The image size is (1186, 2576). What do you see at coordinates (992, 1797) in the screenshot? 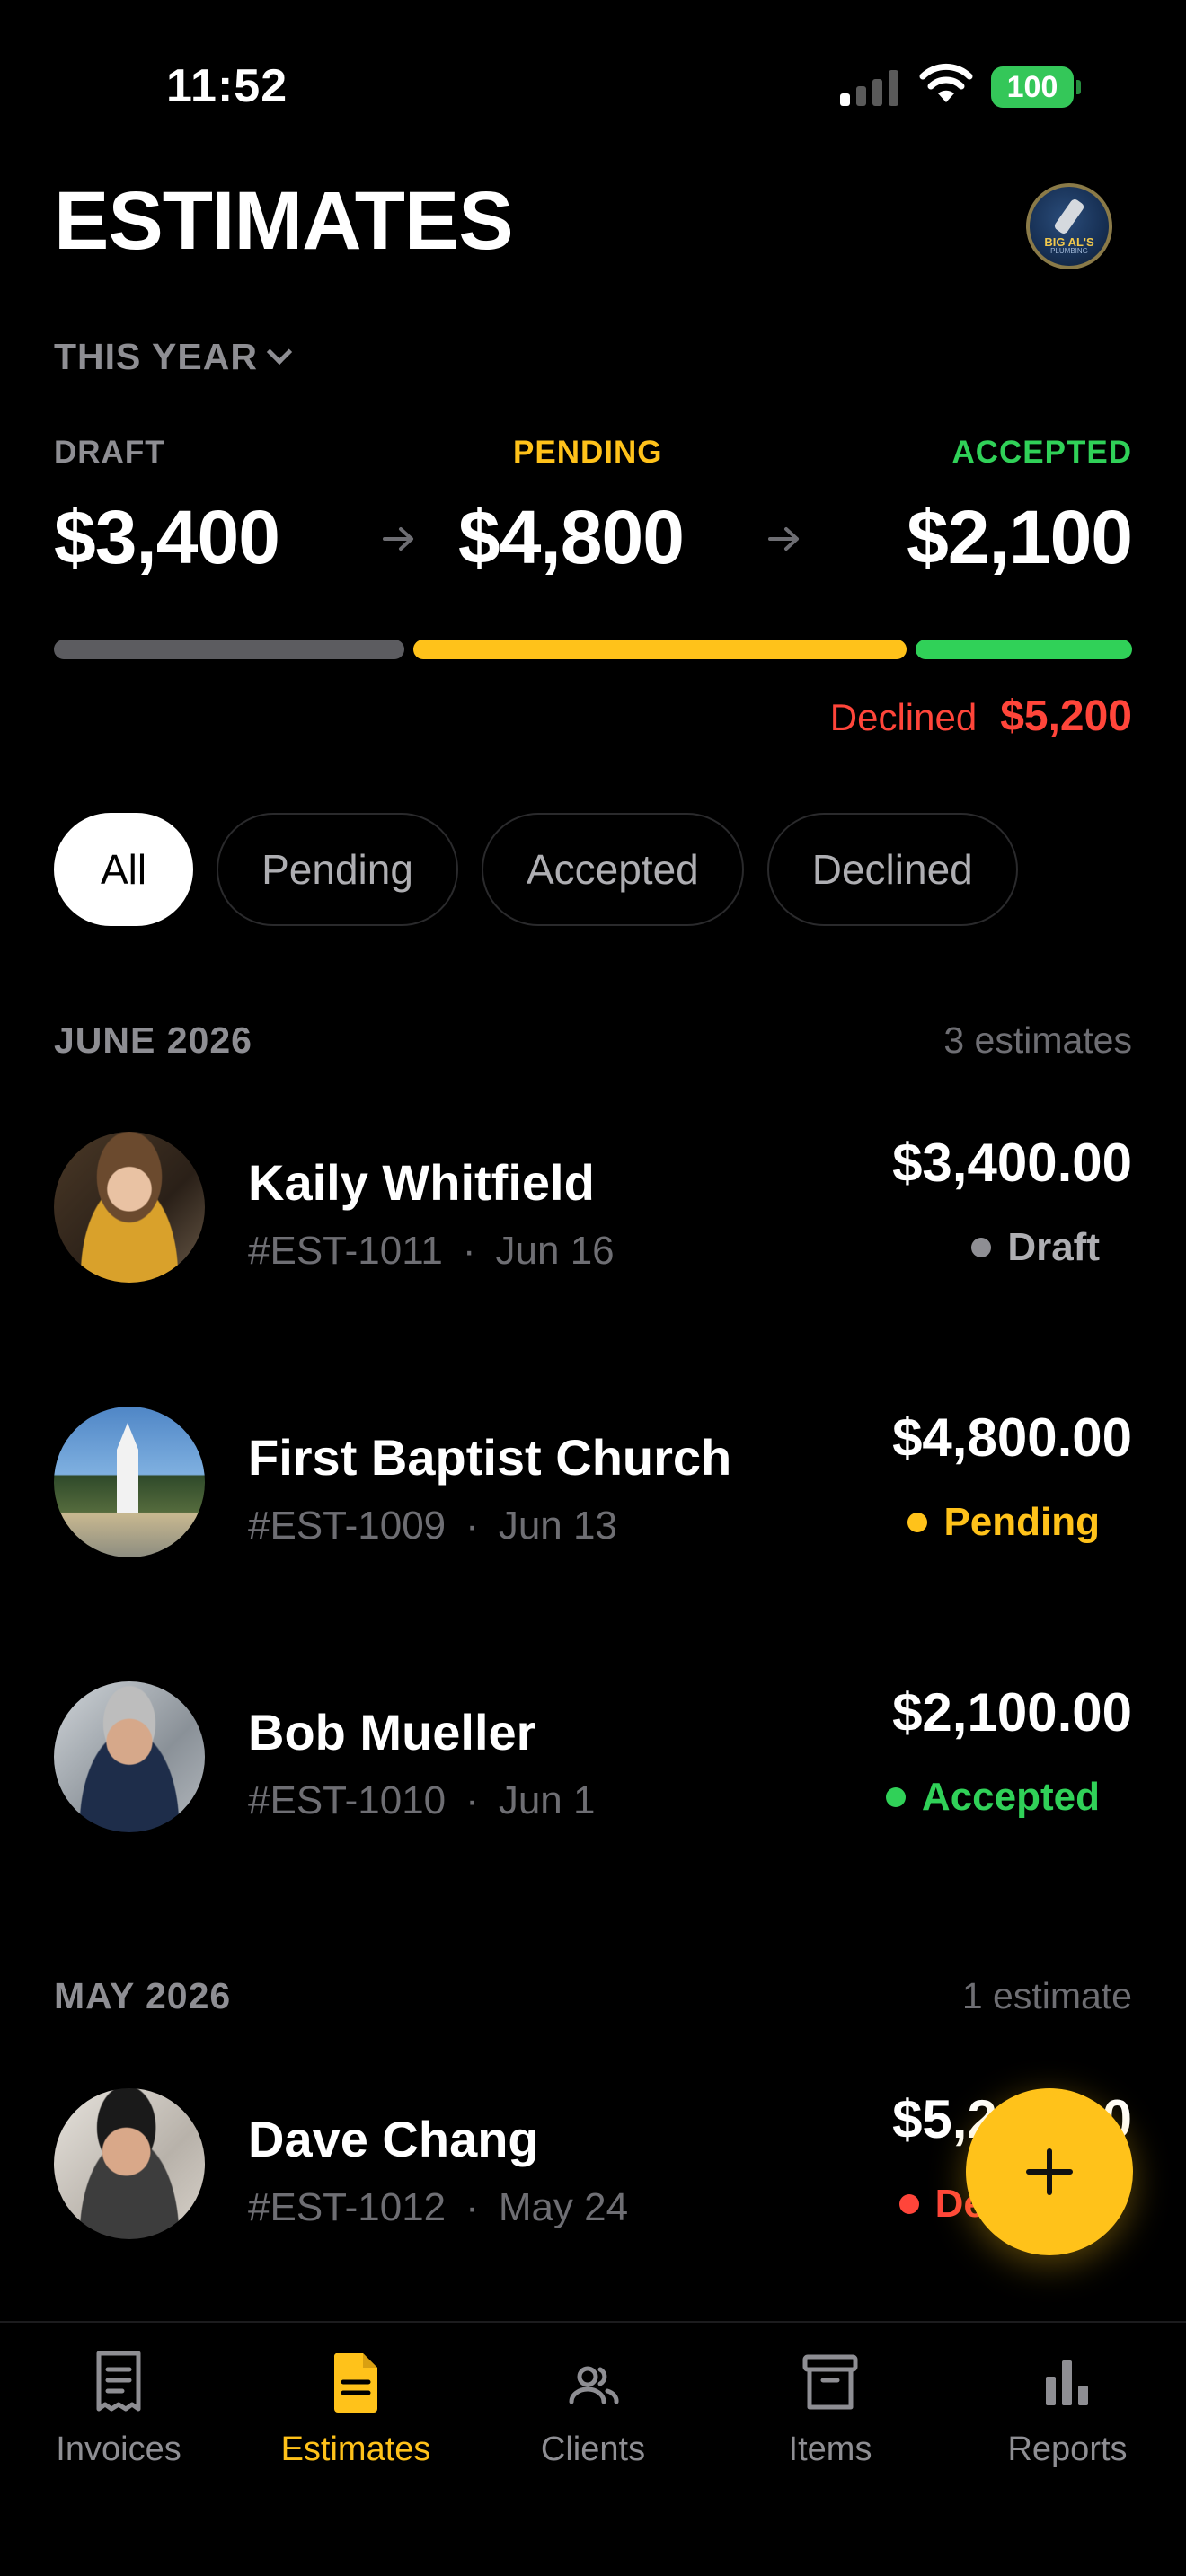
I see `status-badge: Accepted` at bounding box center [992, 1797].